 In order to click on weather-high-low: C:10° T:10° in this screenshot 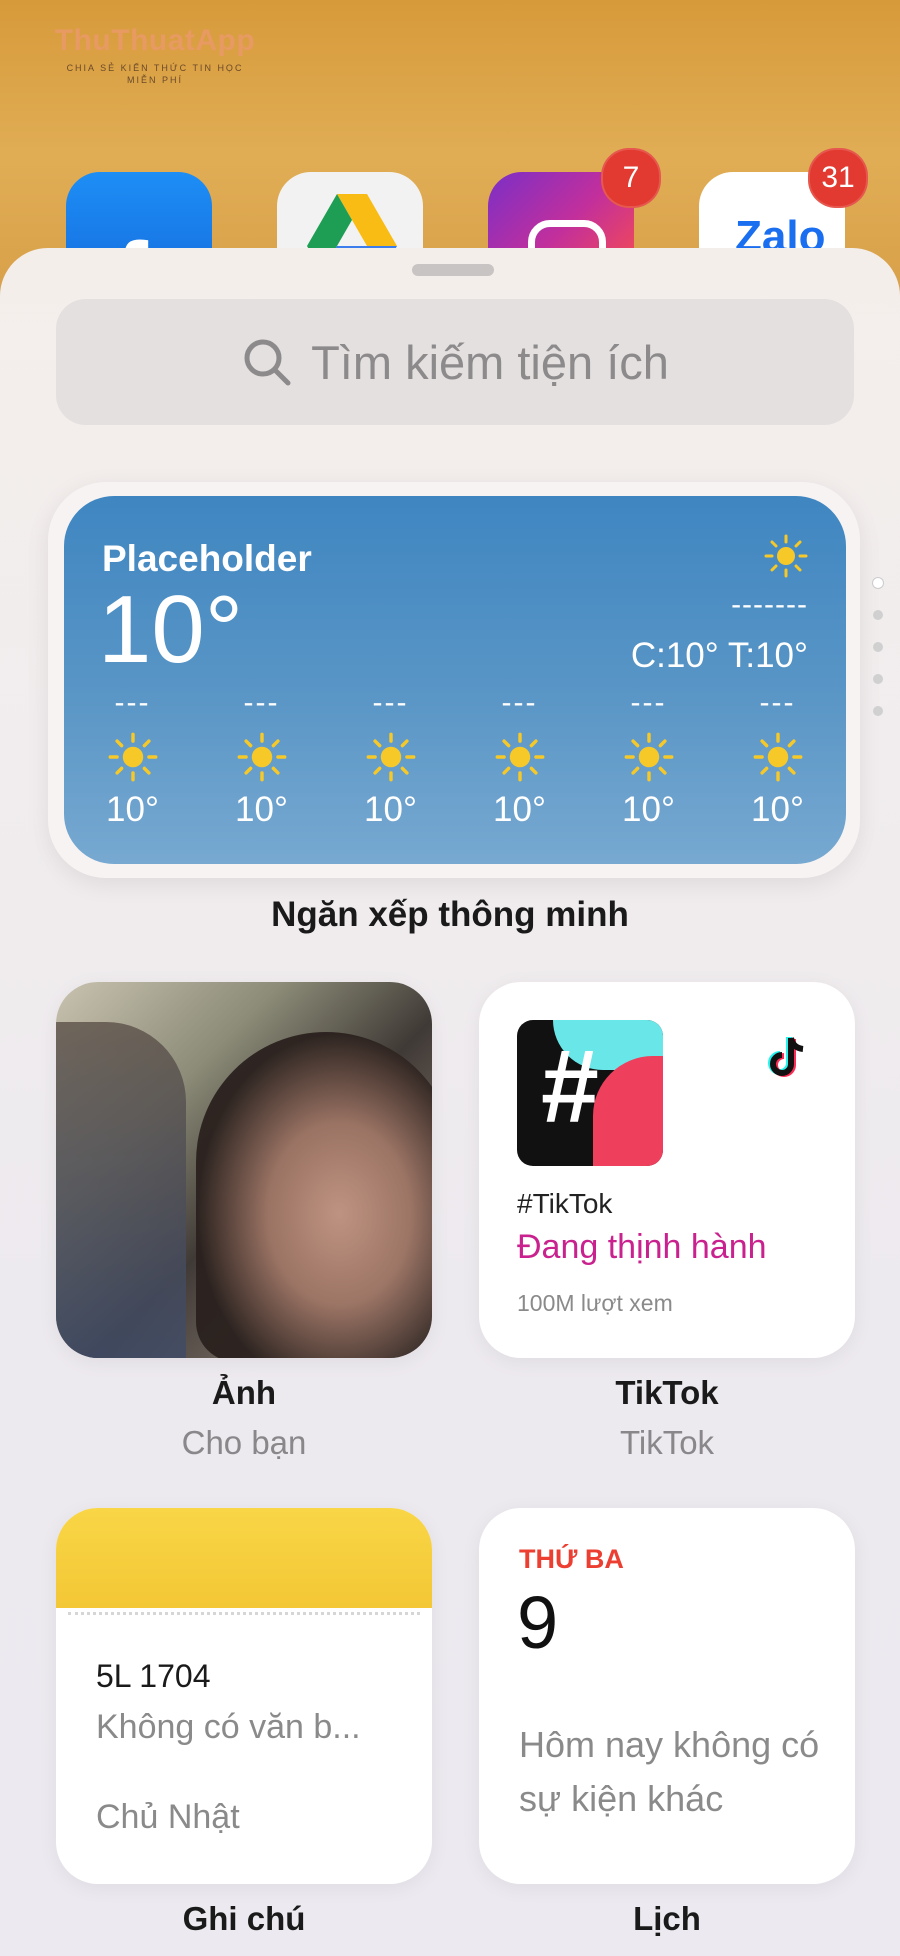, I will do `click(719, 655)`.